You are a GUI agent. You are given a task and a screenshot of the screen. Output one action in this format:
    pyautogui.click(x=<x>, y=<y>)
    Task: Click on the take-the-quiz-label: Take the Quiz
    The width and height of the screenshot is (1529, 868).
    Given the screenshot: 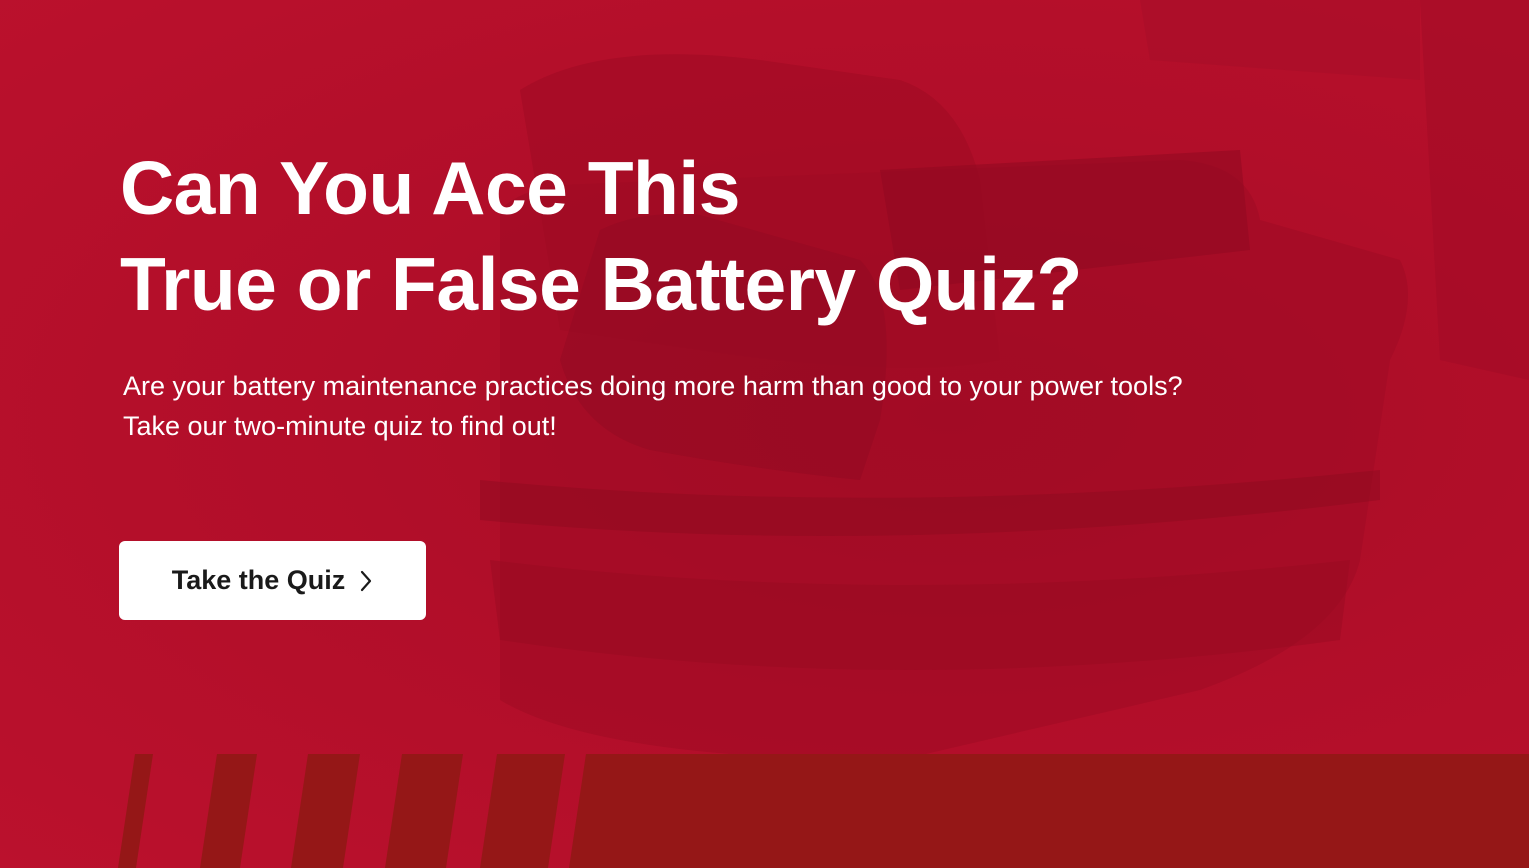 What is the action you would take?
    pyautogui.click(x=258, y=580)
    